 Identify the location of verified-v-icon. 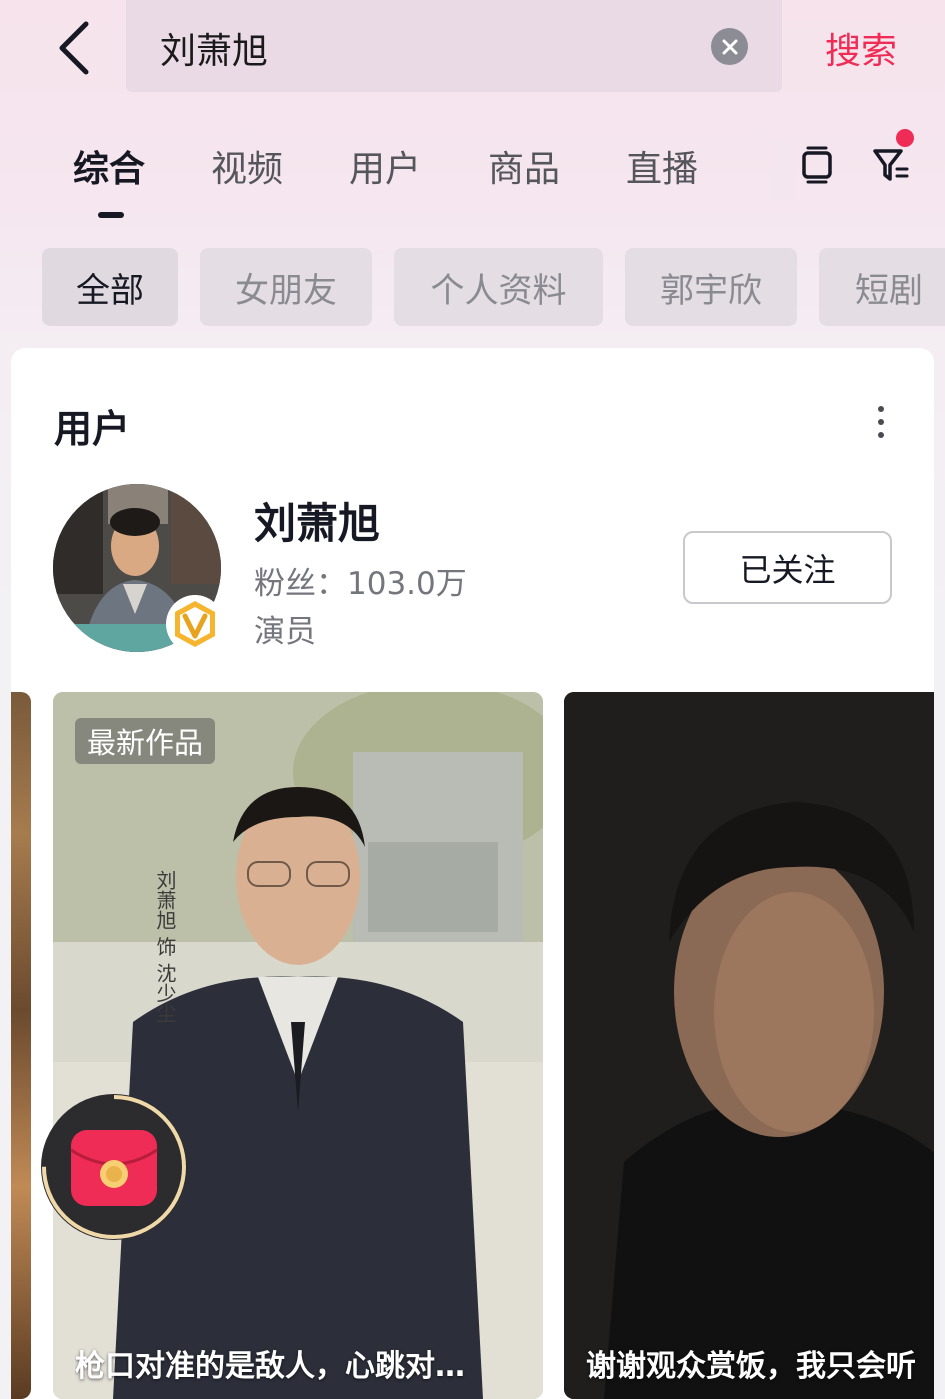
(195, 624).